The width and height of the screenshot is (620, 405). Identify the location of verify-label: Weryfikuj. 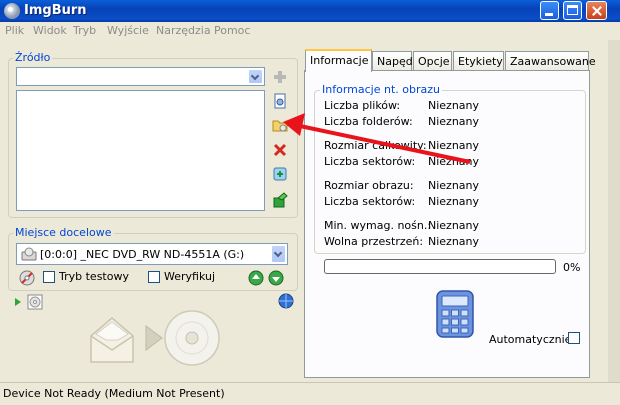
(190, 276).